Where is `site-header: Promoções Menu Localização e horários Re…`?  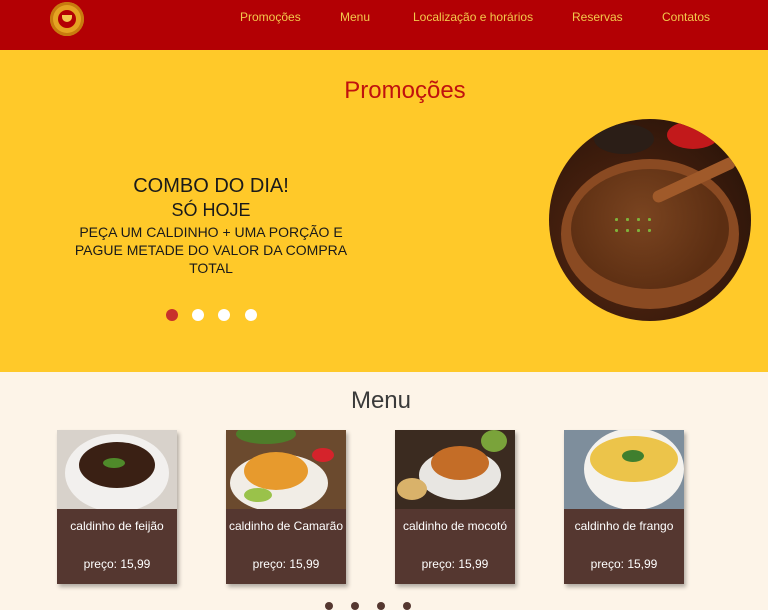
site-header: Promoções Menu Localização e horários Re… is located at coordinates (384, 25).